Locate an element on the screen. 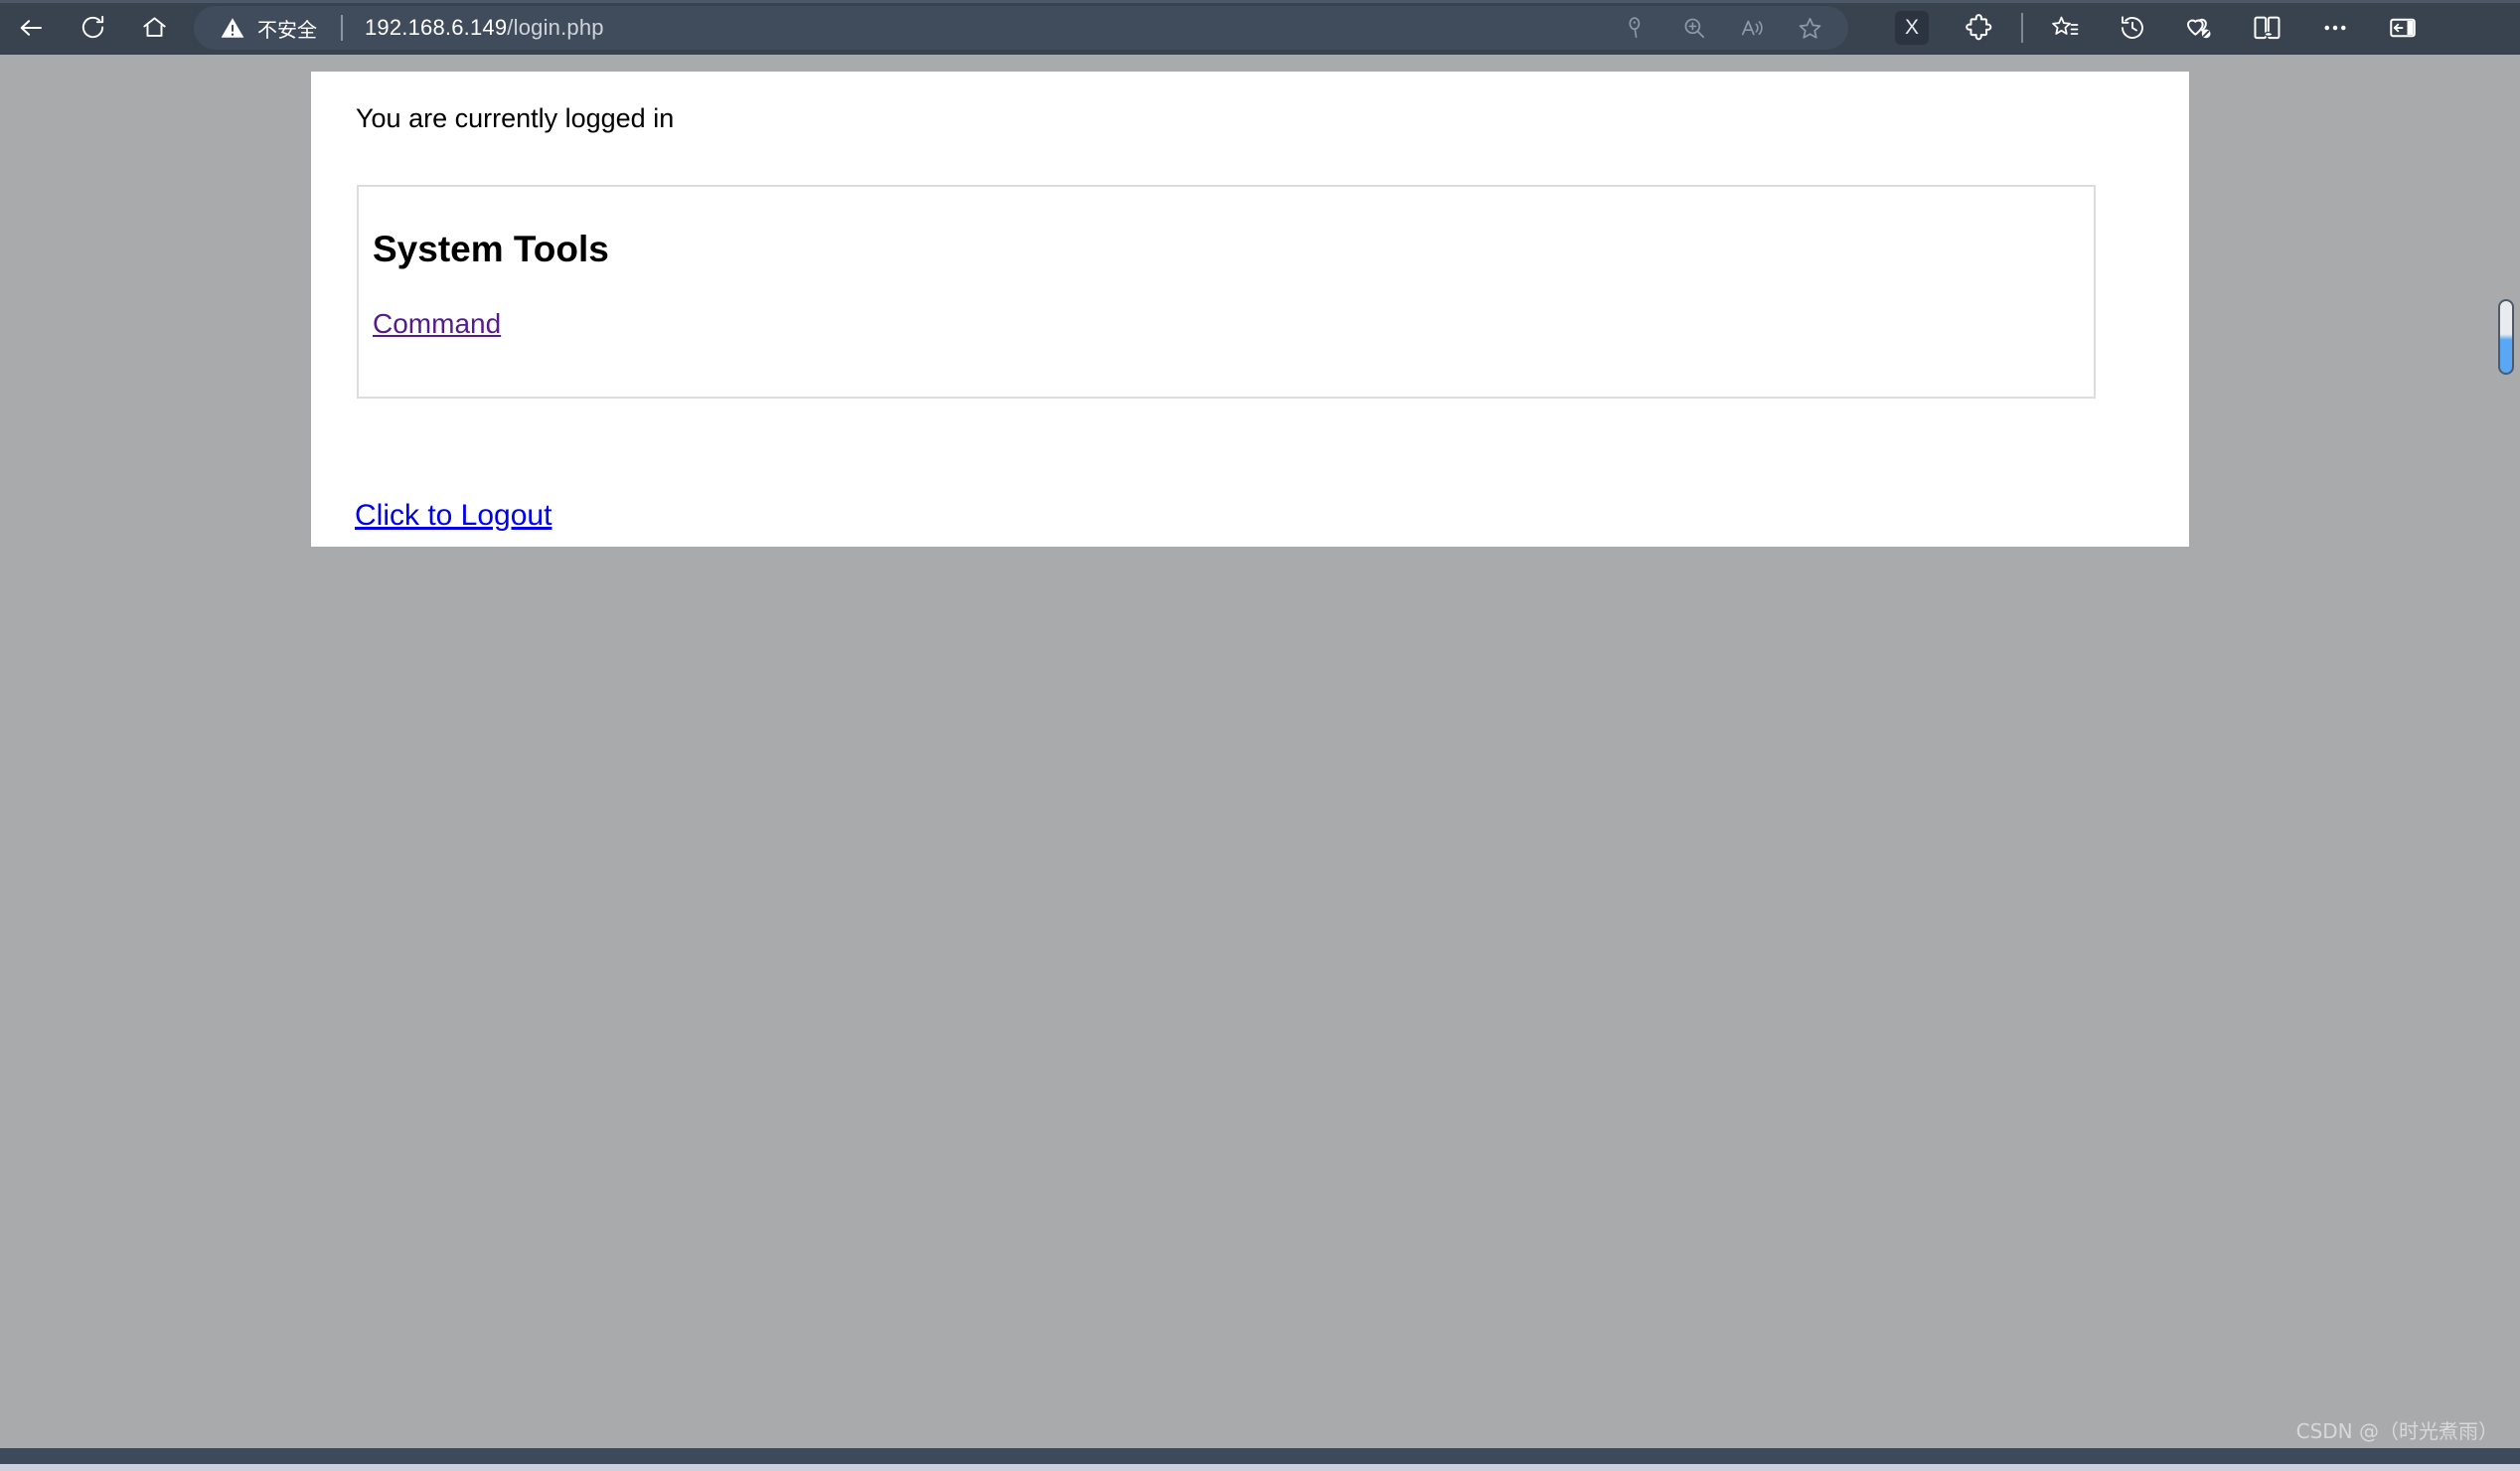  toolbar-separator is located at coordinates (2022, 27).